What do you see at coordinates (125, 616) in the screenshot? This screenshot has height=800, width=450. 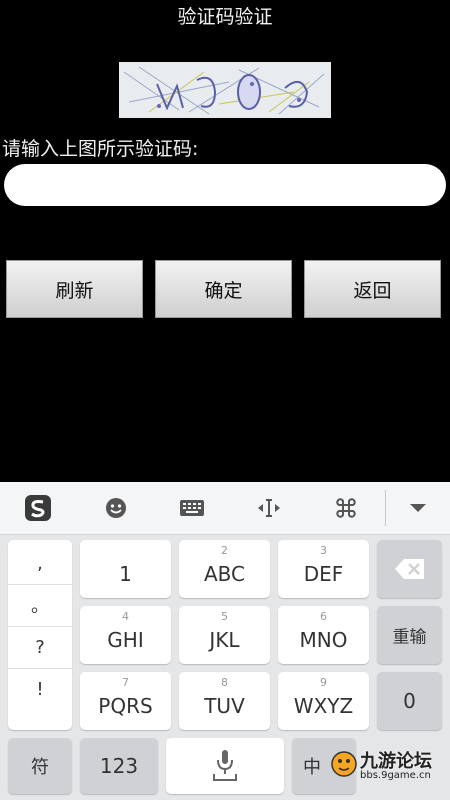 I see `key-4-sub: 4` at bounding box center [125, 616].